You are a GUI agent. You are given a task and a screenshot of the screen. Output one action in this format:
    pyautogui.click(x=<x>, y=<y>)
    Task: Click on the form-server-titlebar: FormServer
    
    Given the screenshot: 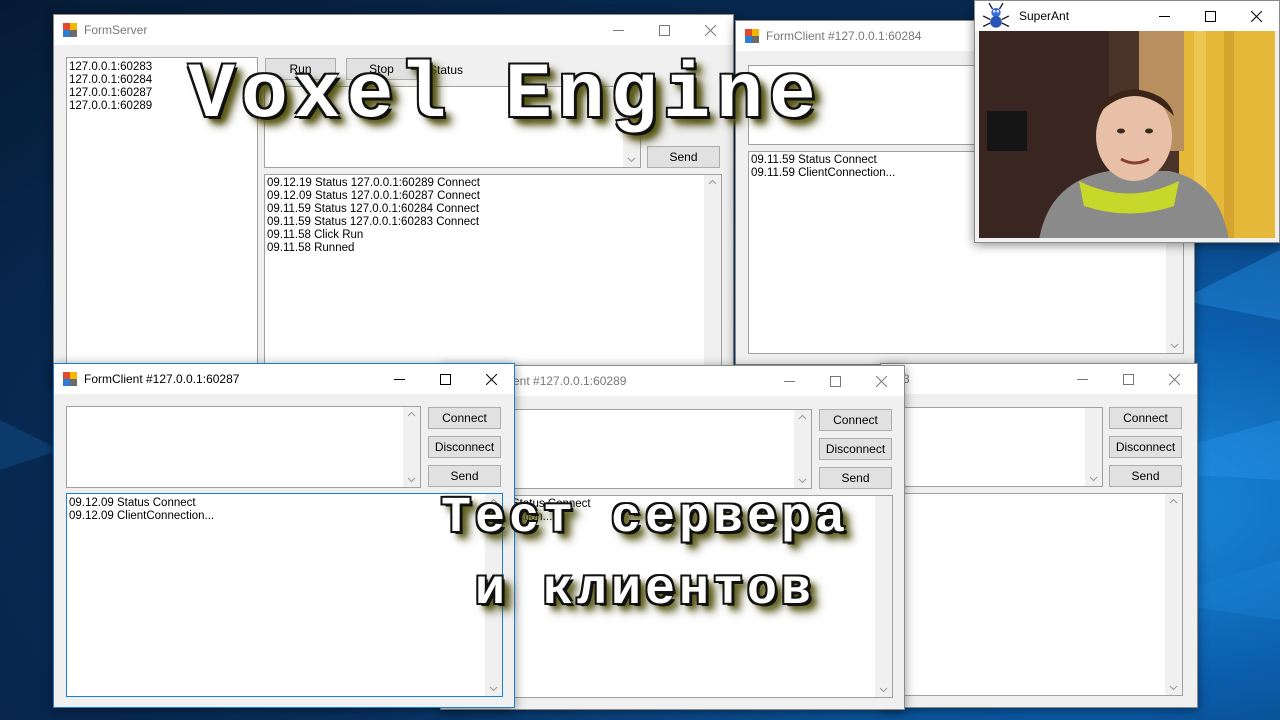 What is the action you would take?
    pyautogui.click(x=393, y=30)
    